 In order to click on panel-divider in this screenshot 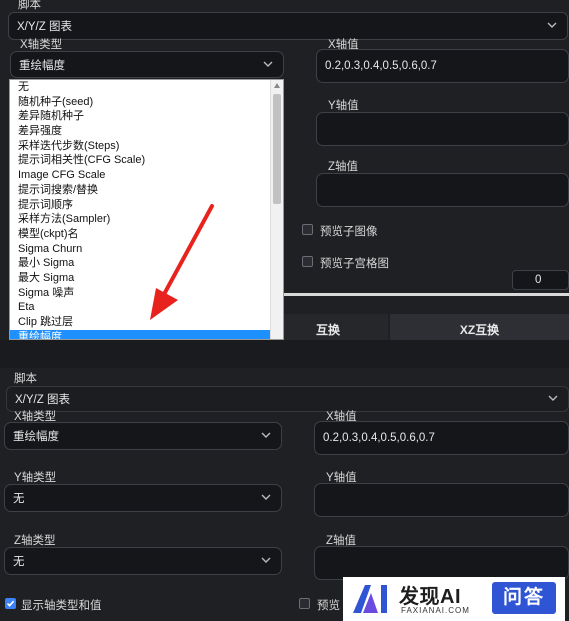, I will do `click(424, 294)`.